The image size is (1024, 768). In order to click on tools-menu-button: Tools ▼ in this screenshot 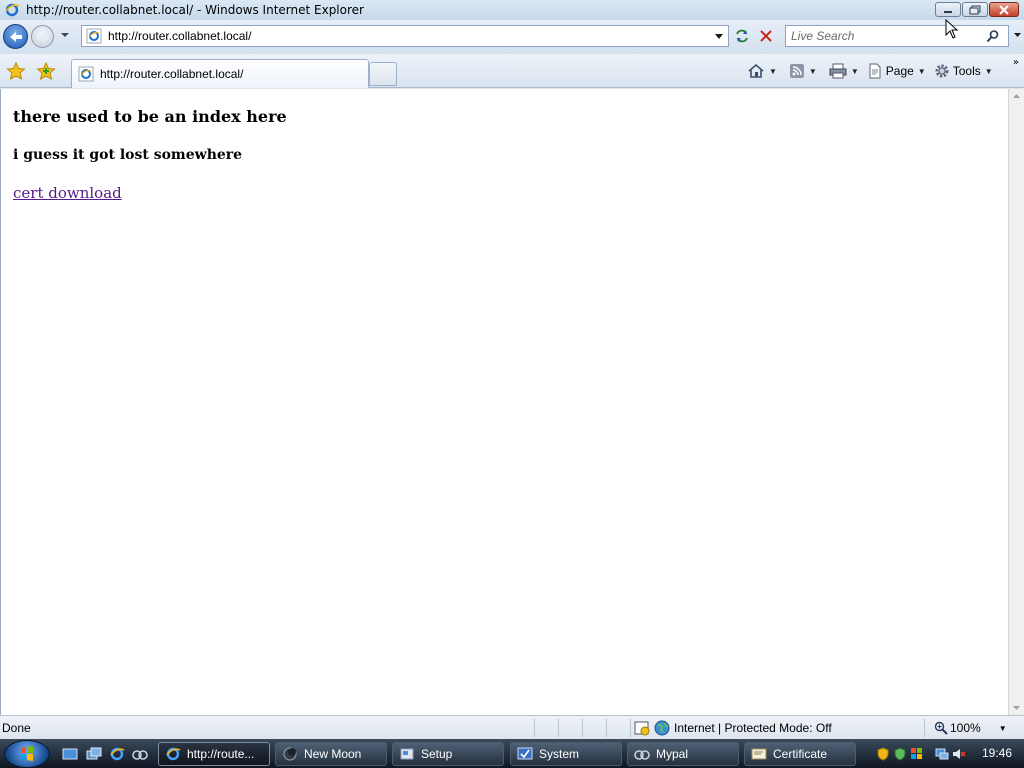, I will do `click(963, 71)`.